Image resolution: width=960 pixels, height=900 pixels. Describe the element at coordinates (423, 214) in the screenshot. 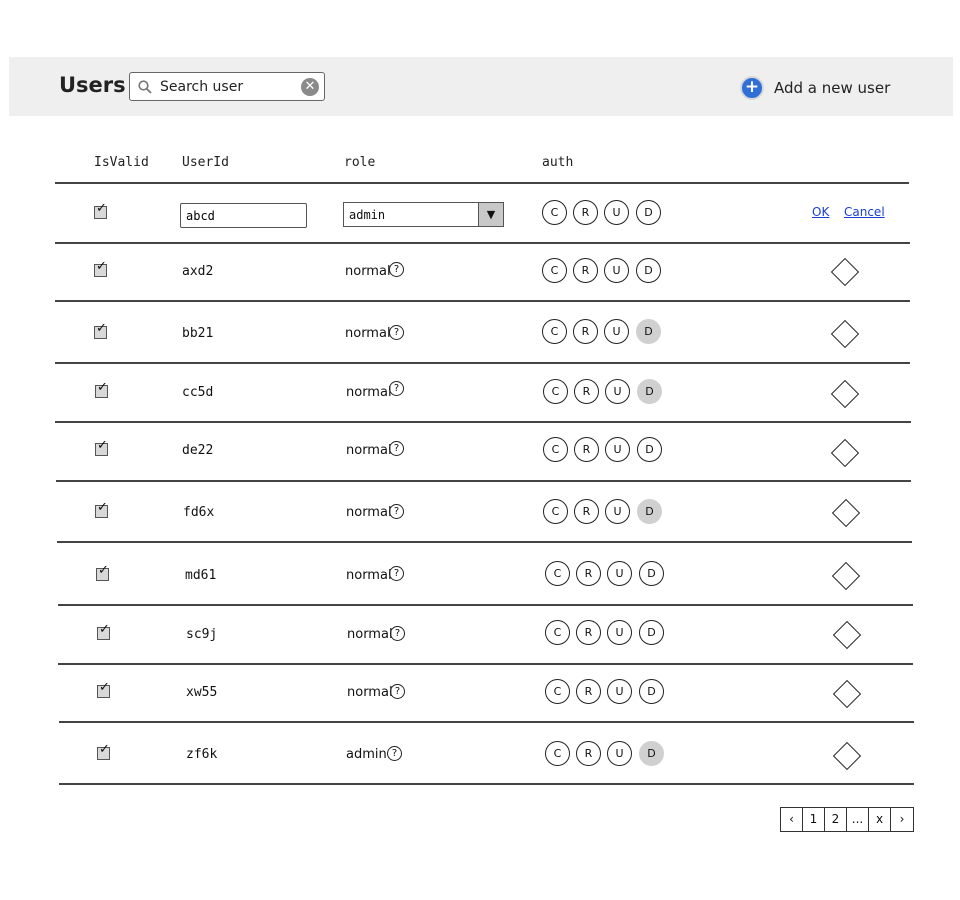

I see `role-select: admin ▼` at that location.